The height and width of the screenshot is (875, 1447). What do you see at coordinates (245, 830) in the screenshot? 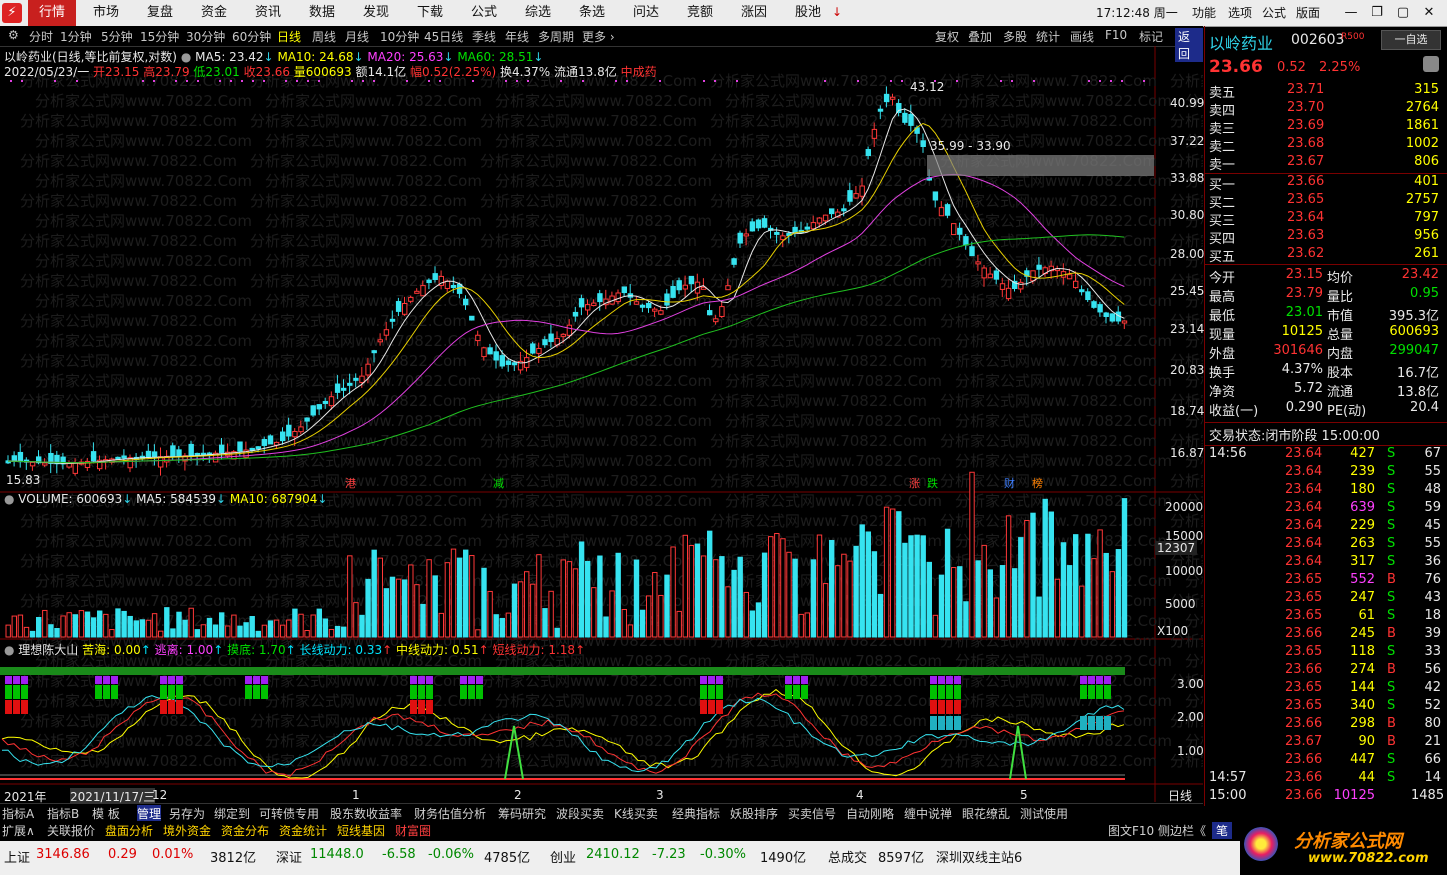
I see `extension-tab-4: 资金分布` at bounding box center [245, 830].